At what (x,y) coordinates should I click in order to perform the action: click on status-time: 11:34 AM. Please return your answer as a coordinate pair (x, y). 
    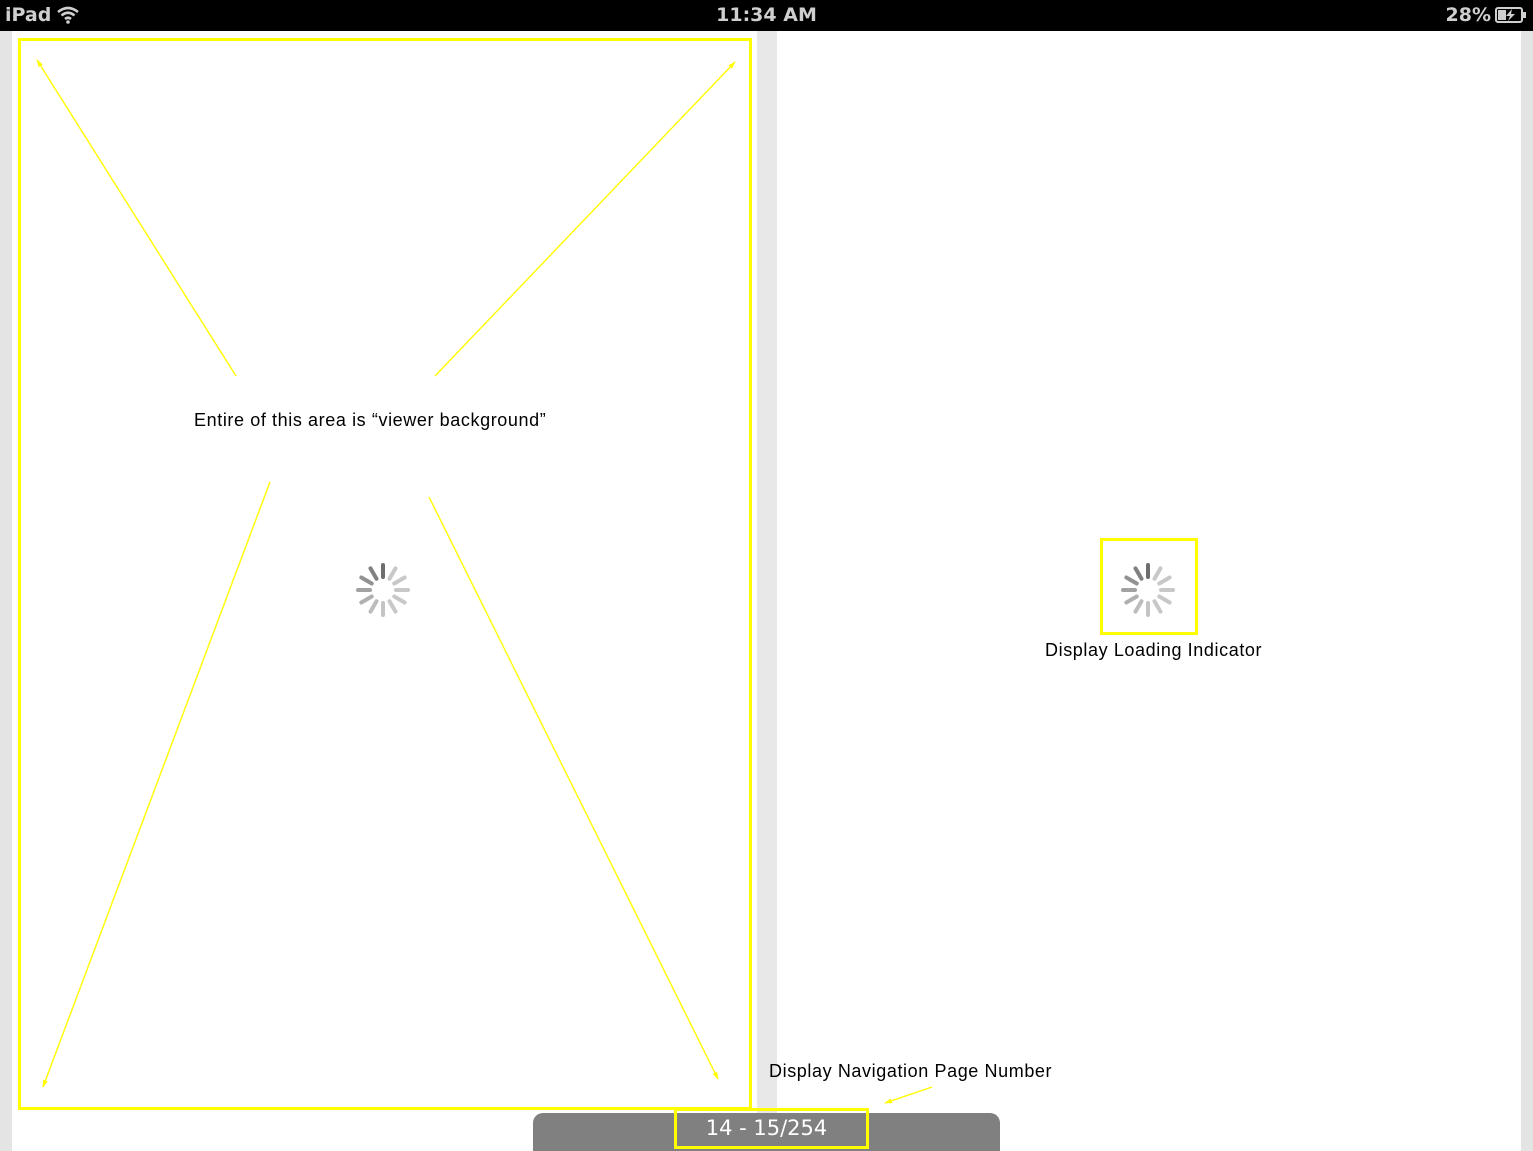
    Looking at the image, I should click on (766, 15).